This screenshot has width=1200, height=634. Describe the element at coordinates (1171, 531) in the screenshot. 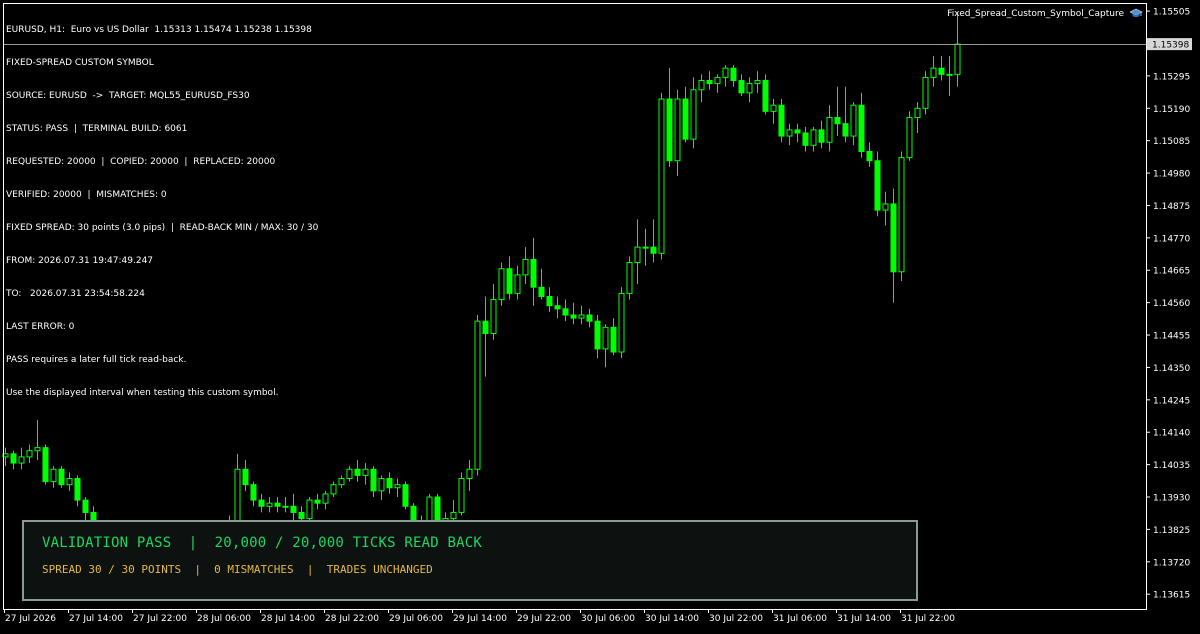

I see `y-tick-label: 1.13825` at that location.